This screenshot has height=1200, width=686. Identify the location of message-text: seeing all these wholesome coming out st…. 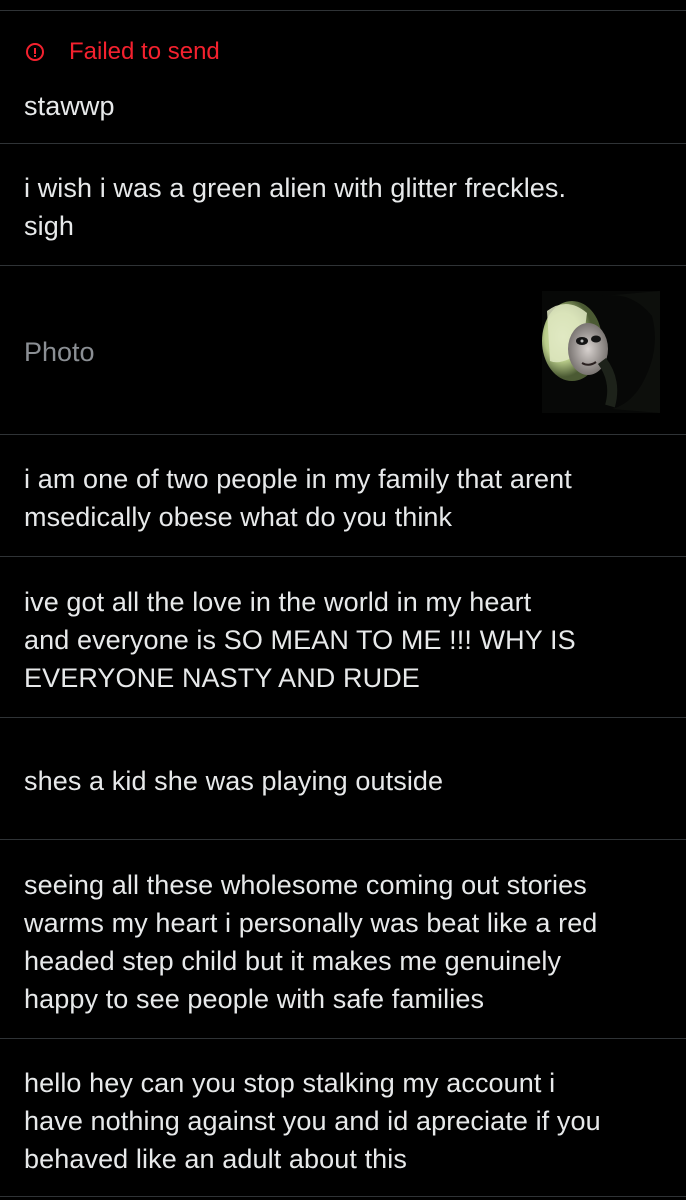
(311, 942).